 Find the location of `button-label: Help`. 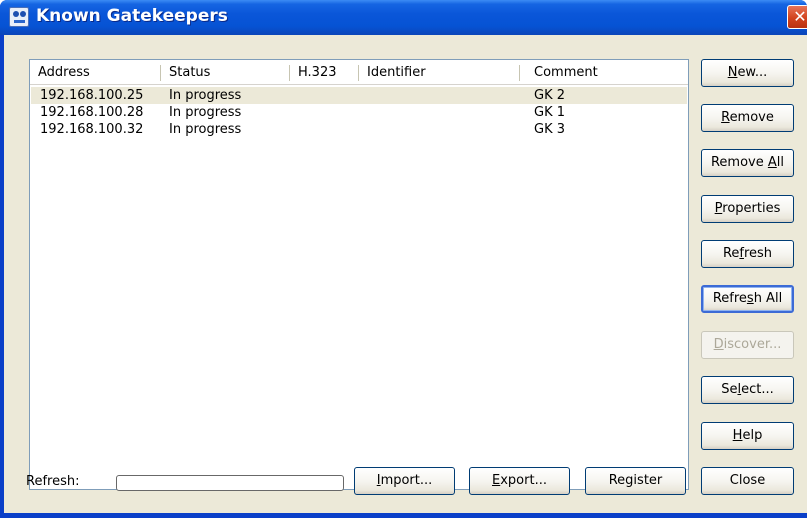

button-label: Help is located at coordinates (747, 435).